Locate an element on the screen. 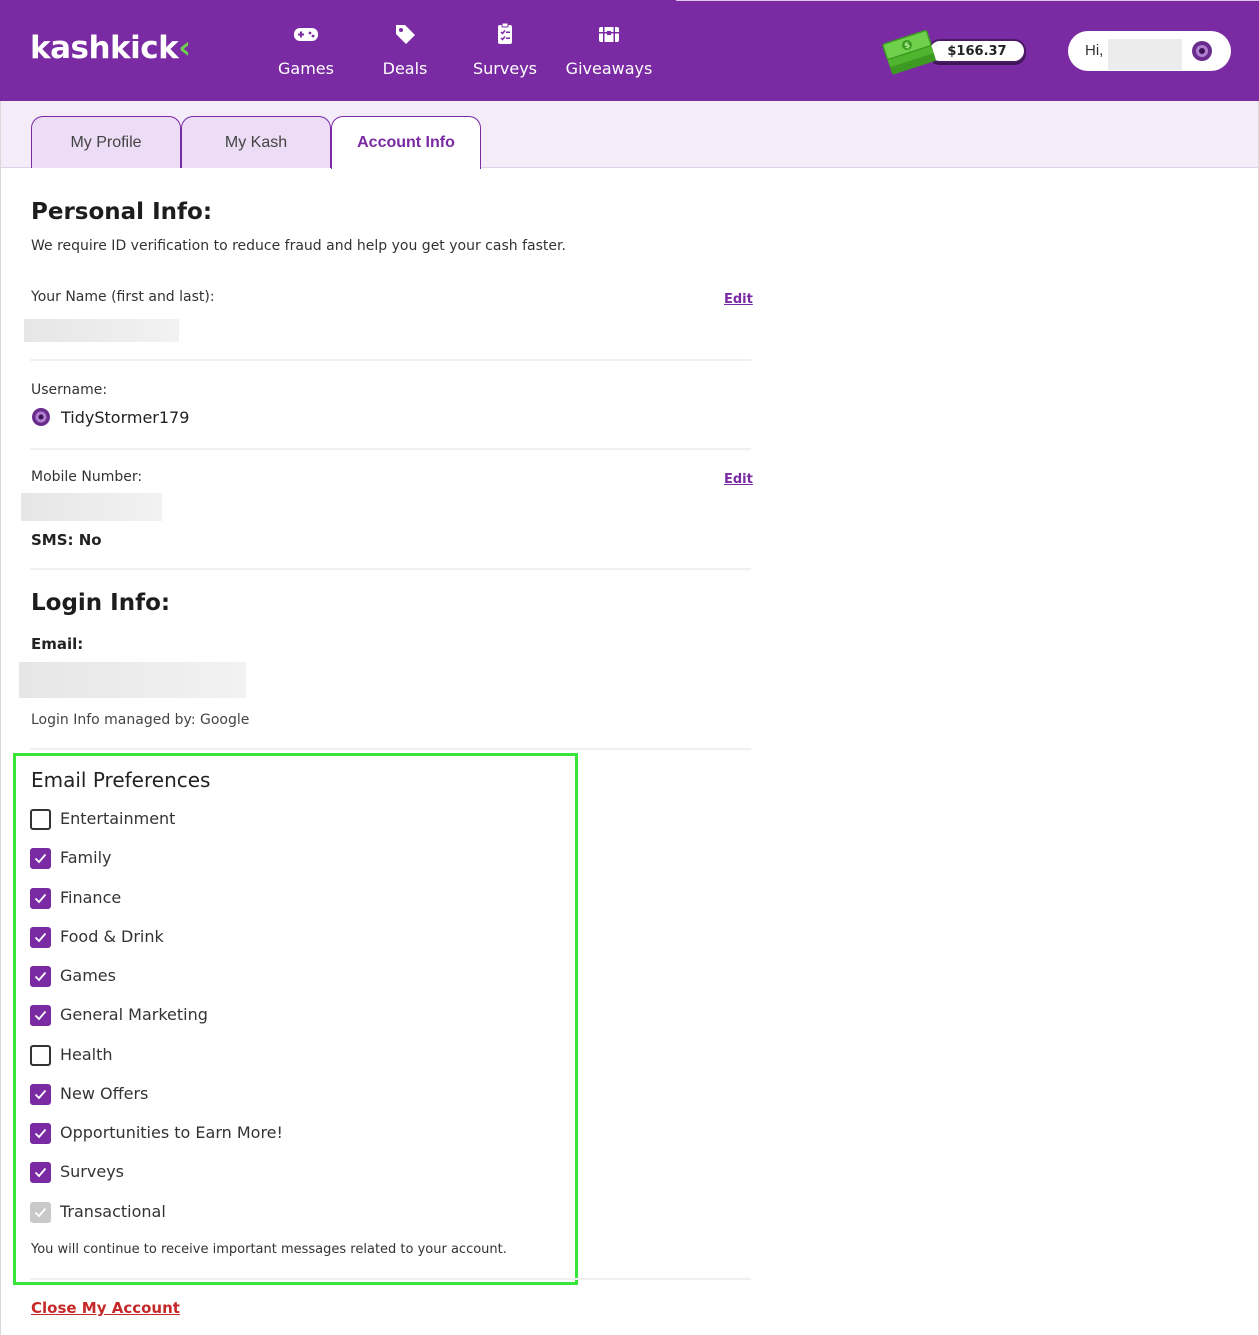 This screenshot has height=1335, width=1259. redacted-user-name is located at coordinates (1145, 54).